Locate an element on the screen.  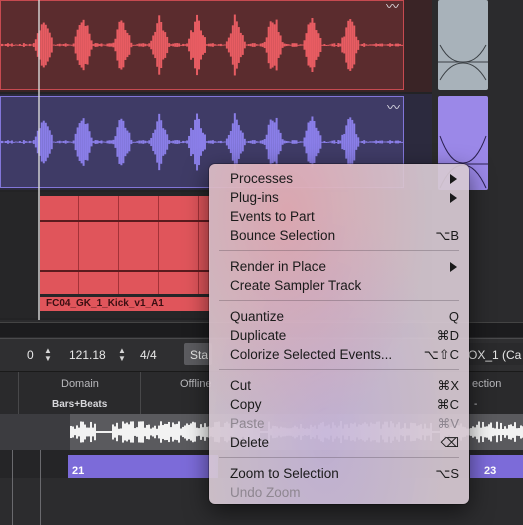
waveform-red is located at coordinates (202, 45).